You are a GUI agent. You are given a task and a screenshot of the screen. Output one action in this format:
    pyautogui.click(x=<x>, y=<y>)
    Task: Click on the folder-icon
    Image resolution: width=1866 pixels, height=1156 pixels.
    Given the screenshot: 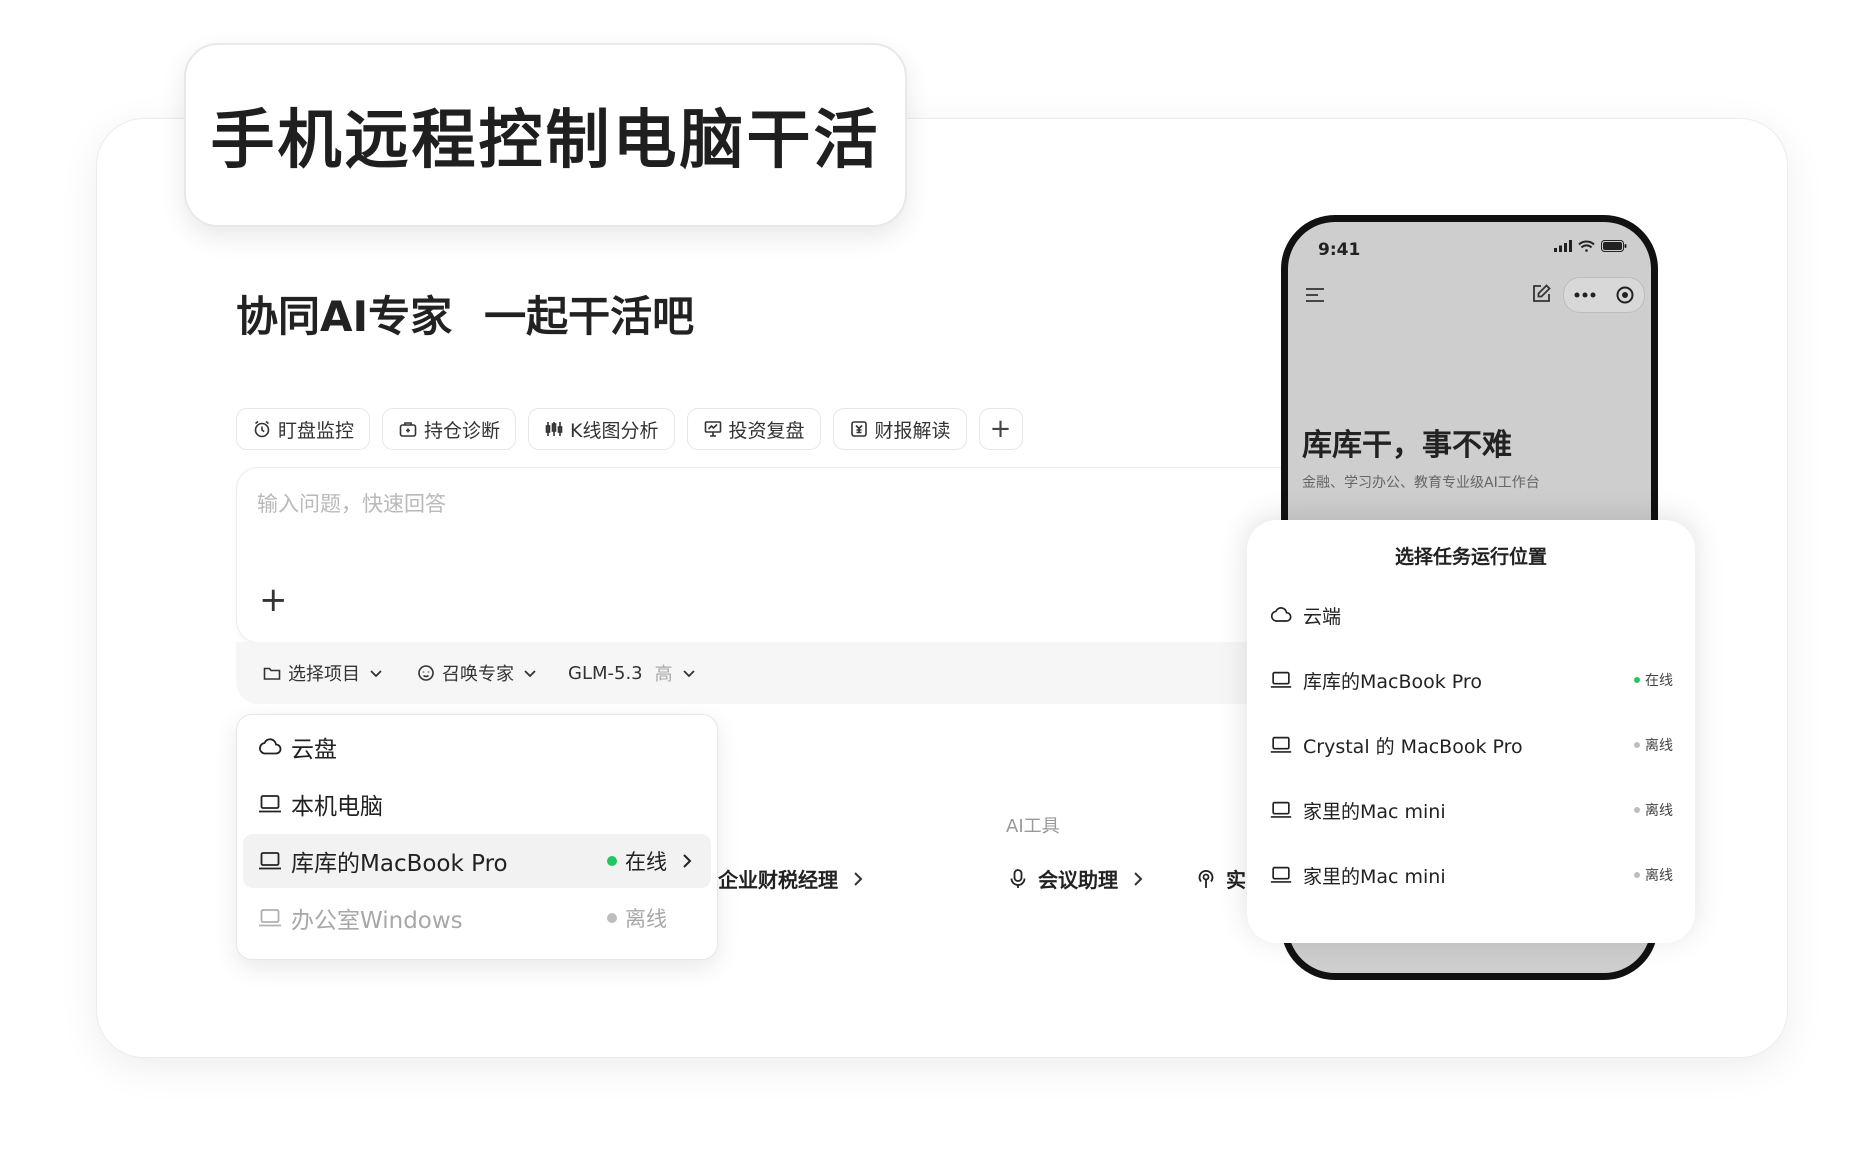 What is the action you would take?
    pyautogui.click(x=272, y=673)
    